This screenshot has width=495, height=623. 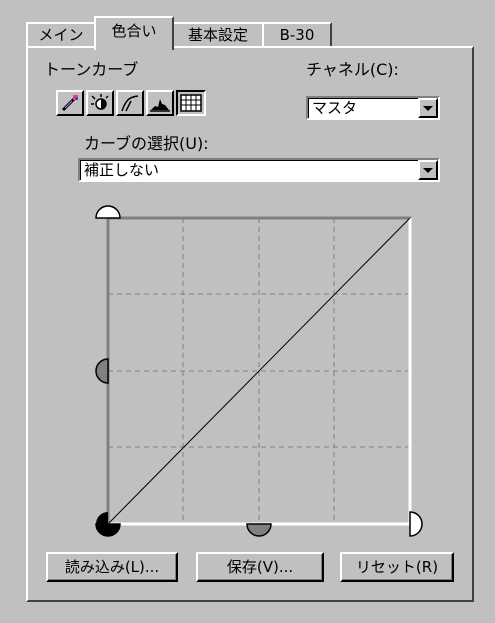 I want to click on brightness-tool-button, so click(x=100, y=103).